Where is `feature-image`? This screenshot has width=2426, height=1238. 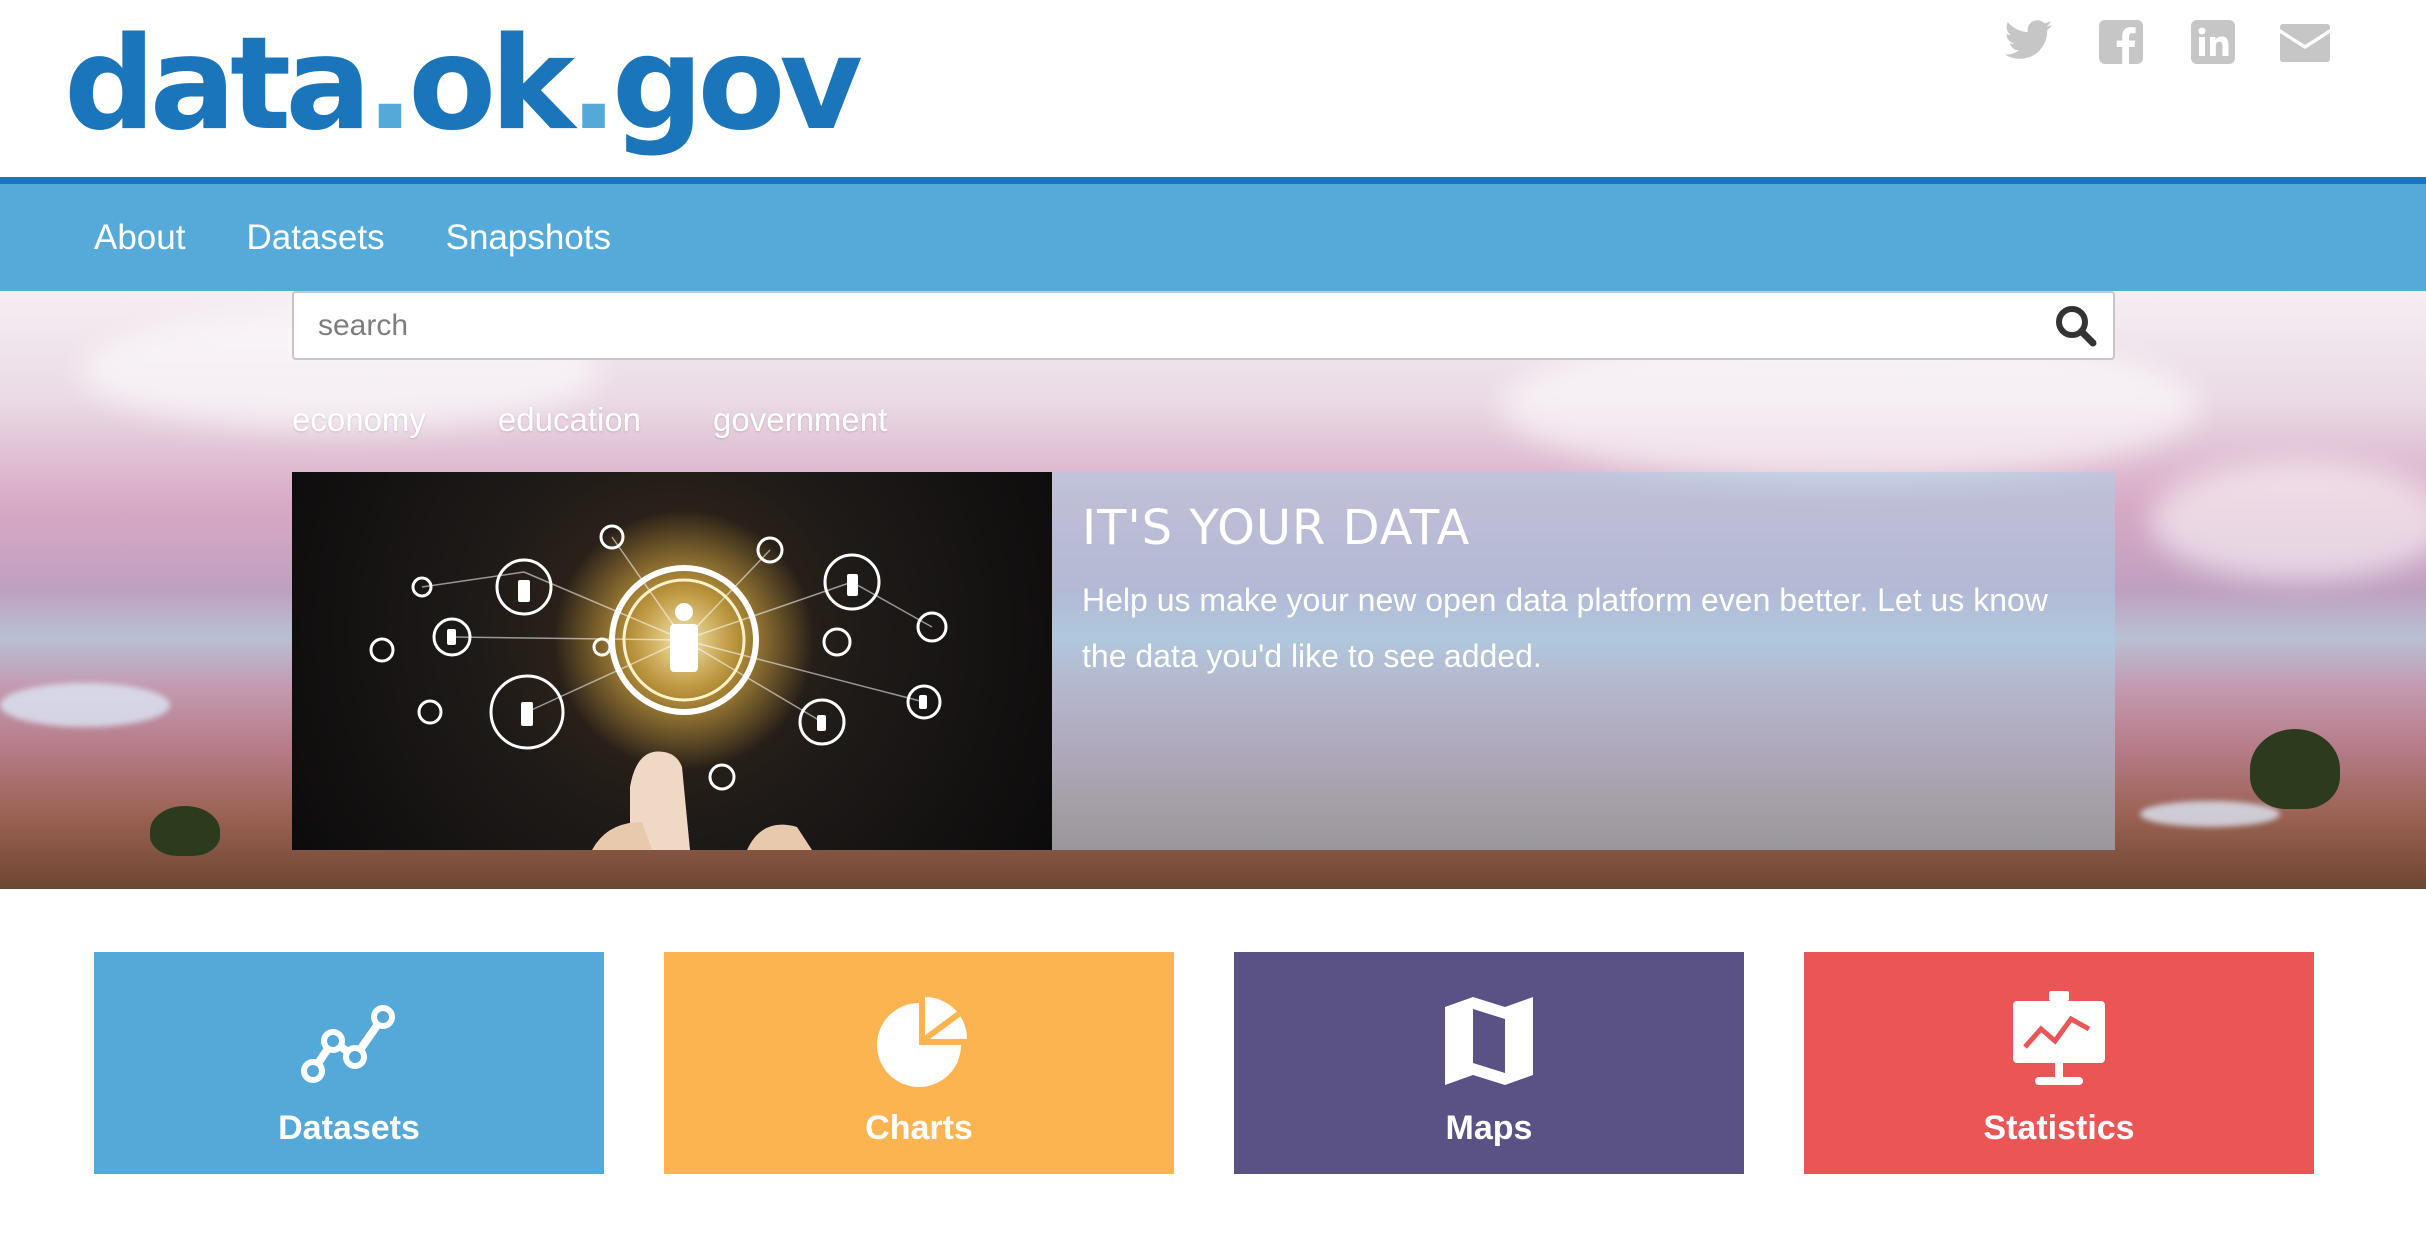 feature-image is located at coordinates (672, 661).